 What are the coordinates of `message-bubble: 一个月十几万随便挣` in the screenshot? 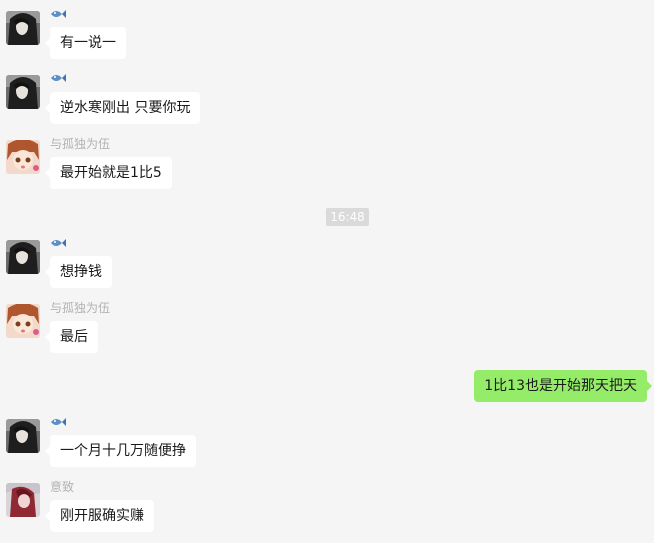 It's located at (120, 451).